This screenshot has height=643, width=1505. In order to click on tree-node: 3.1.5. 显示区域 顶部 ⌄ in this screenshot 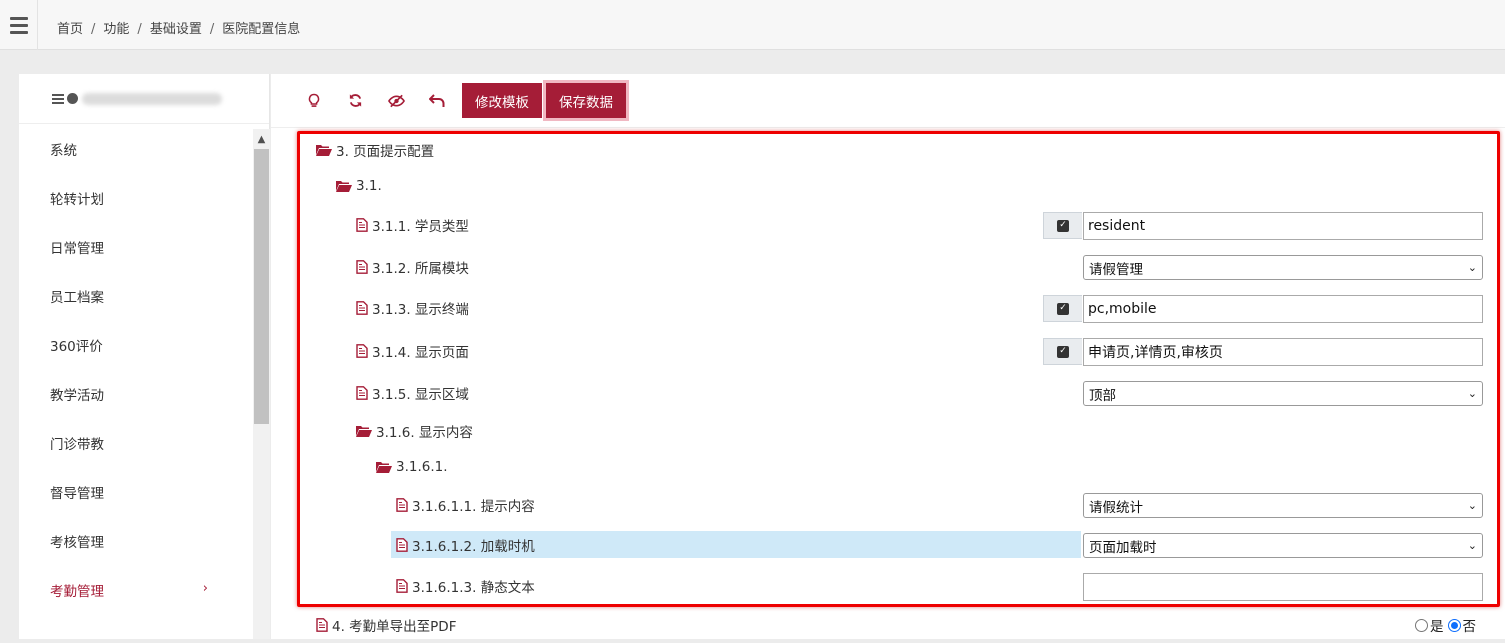, I will do `click(888, 393)`.